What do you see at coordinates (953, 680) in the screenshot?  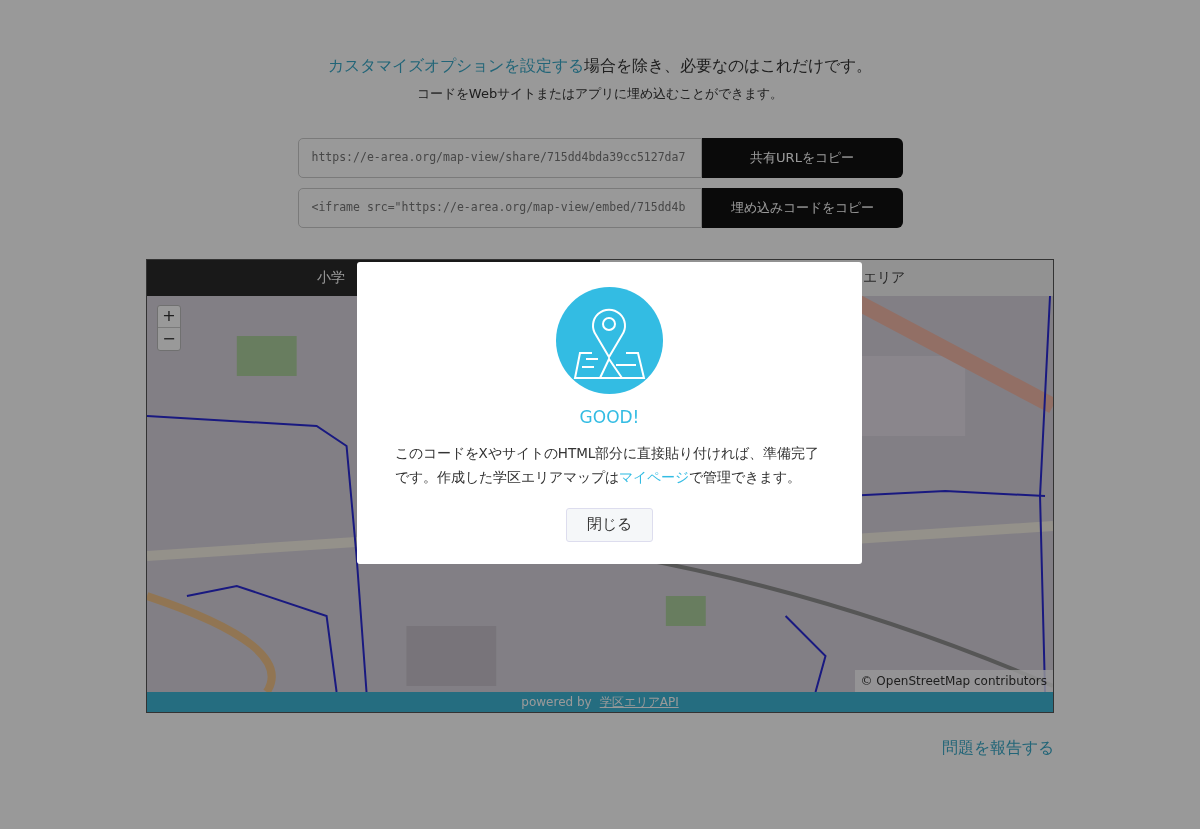 I see `map-attribution: © OpenStreetMap contributors` at bounding box center [953, 680].